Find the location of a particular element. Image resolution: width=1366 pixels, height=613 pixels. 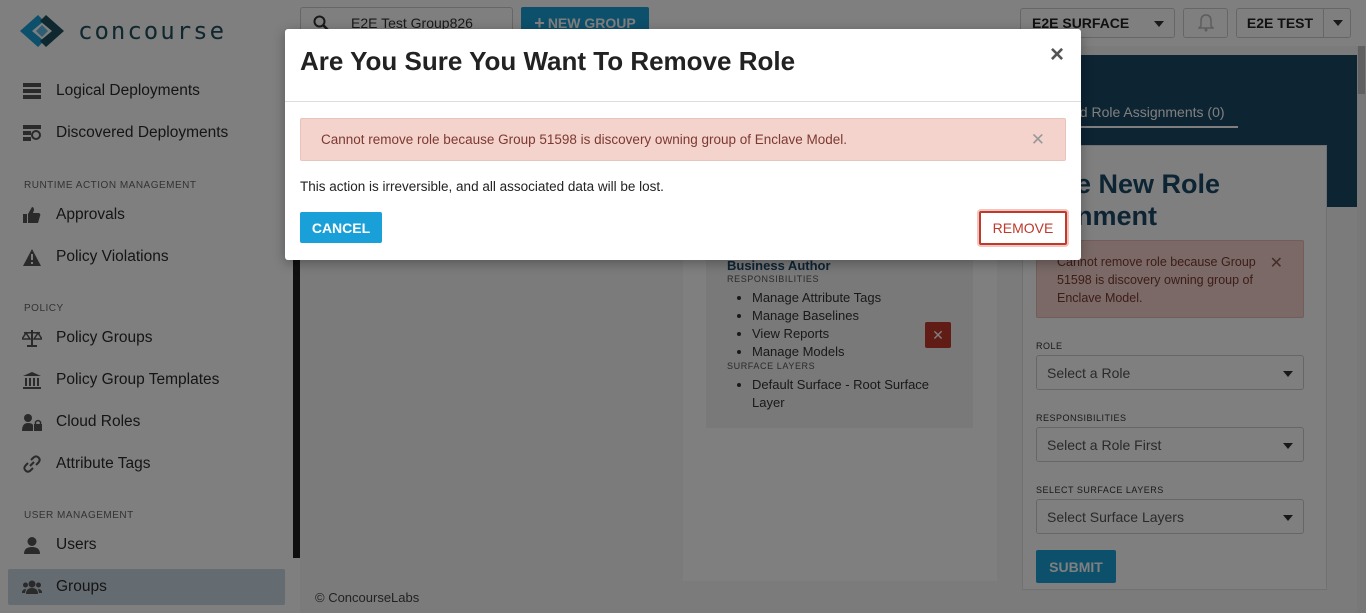

dialog-divider is located at coordinates (683, 101).